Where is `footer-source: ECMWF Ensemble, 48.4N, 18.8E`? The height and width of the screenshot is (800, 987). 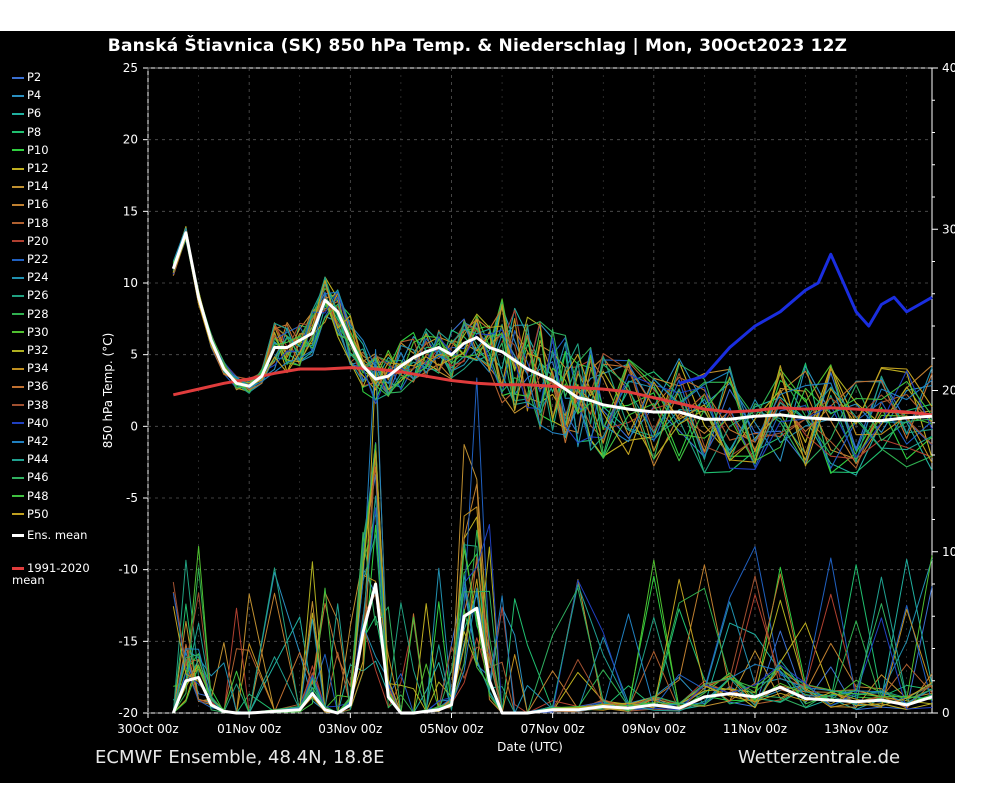 footer-source: ECMWF Ensemble, 48.4N, 18.8E is located at coordinates (240, 757).